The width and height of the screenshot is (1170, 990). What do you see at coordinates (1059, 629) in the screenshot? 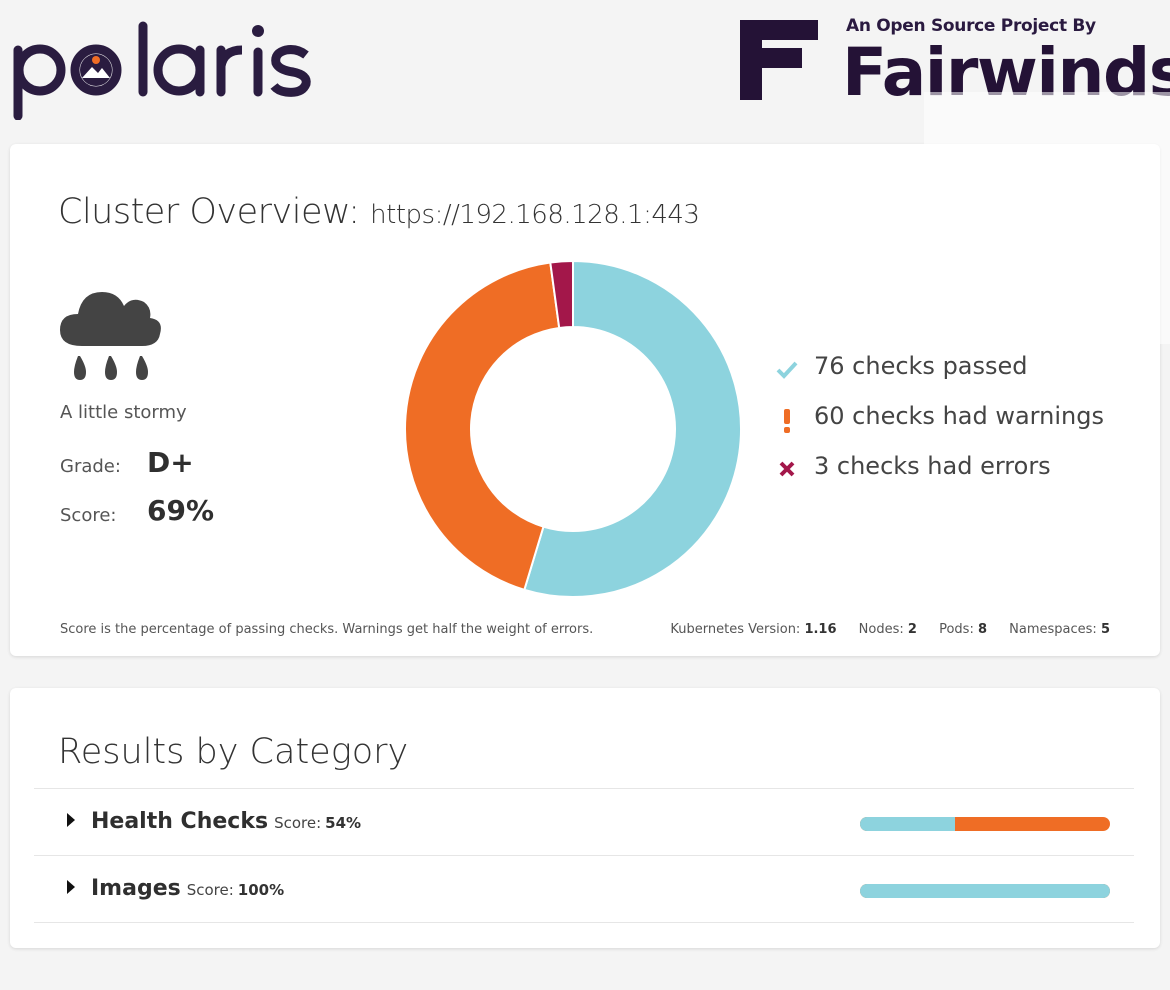
I see `namespaces-stat: Namespaces: 5` at bounding box center [1059, 629].